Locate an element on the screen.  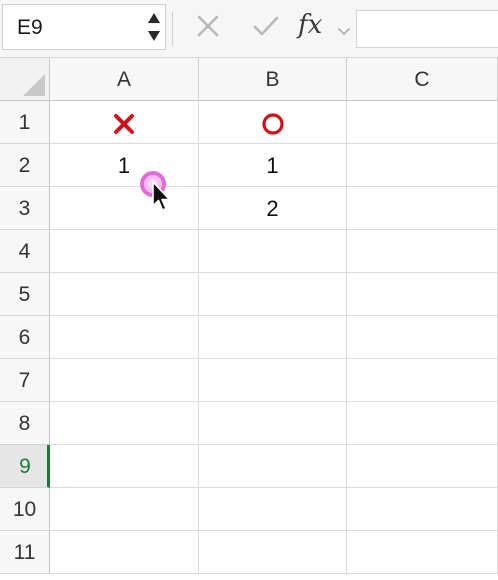
cell-b9 is located at coordinates (273, 466).